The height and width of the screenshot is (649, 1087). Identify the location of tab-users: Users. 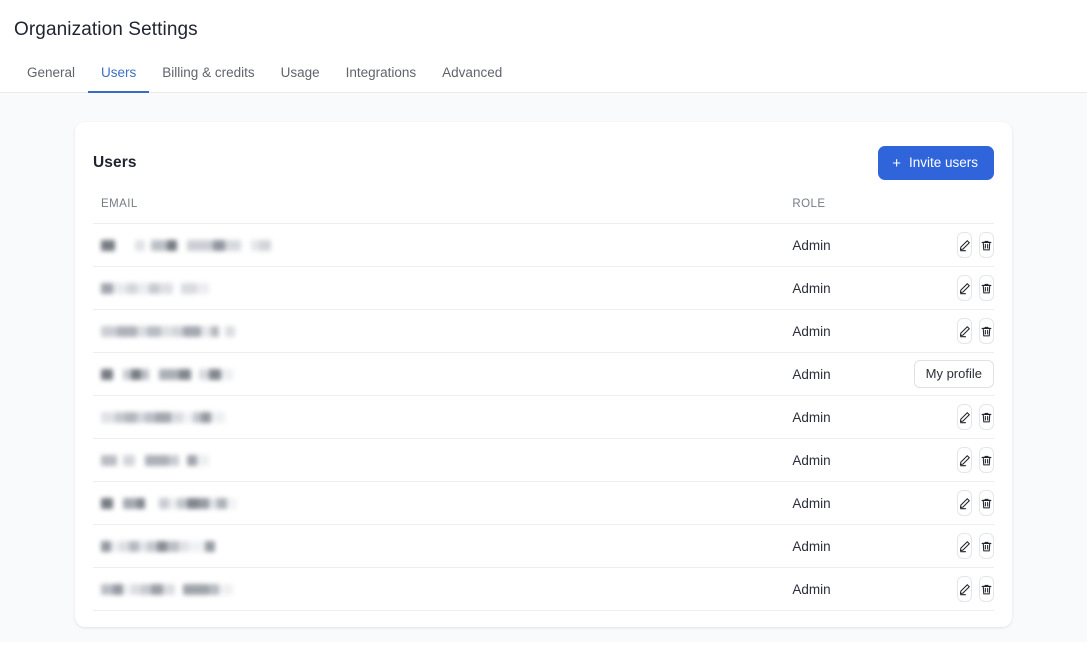
(119, 75).